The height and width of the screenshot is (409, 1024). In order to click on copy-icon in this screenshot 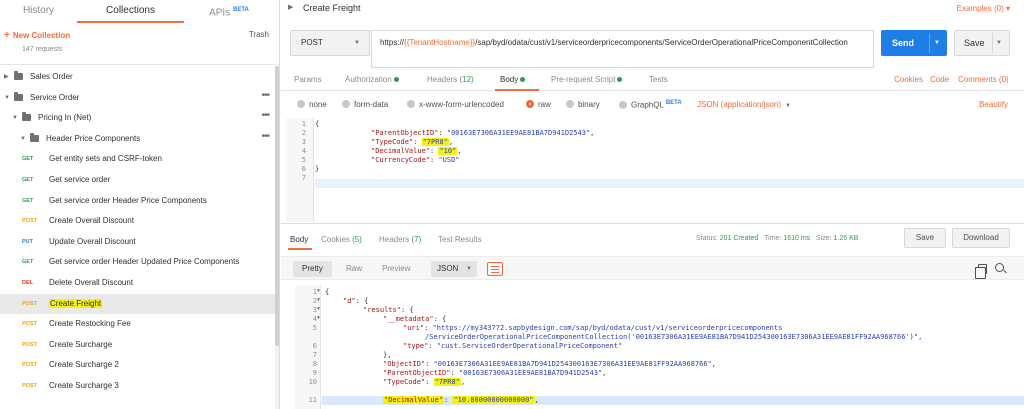, I will do `click(981, 271)`.